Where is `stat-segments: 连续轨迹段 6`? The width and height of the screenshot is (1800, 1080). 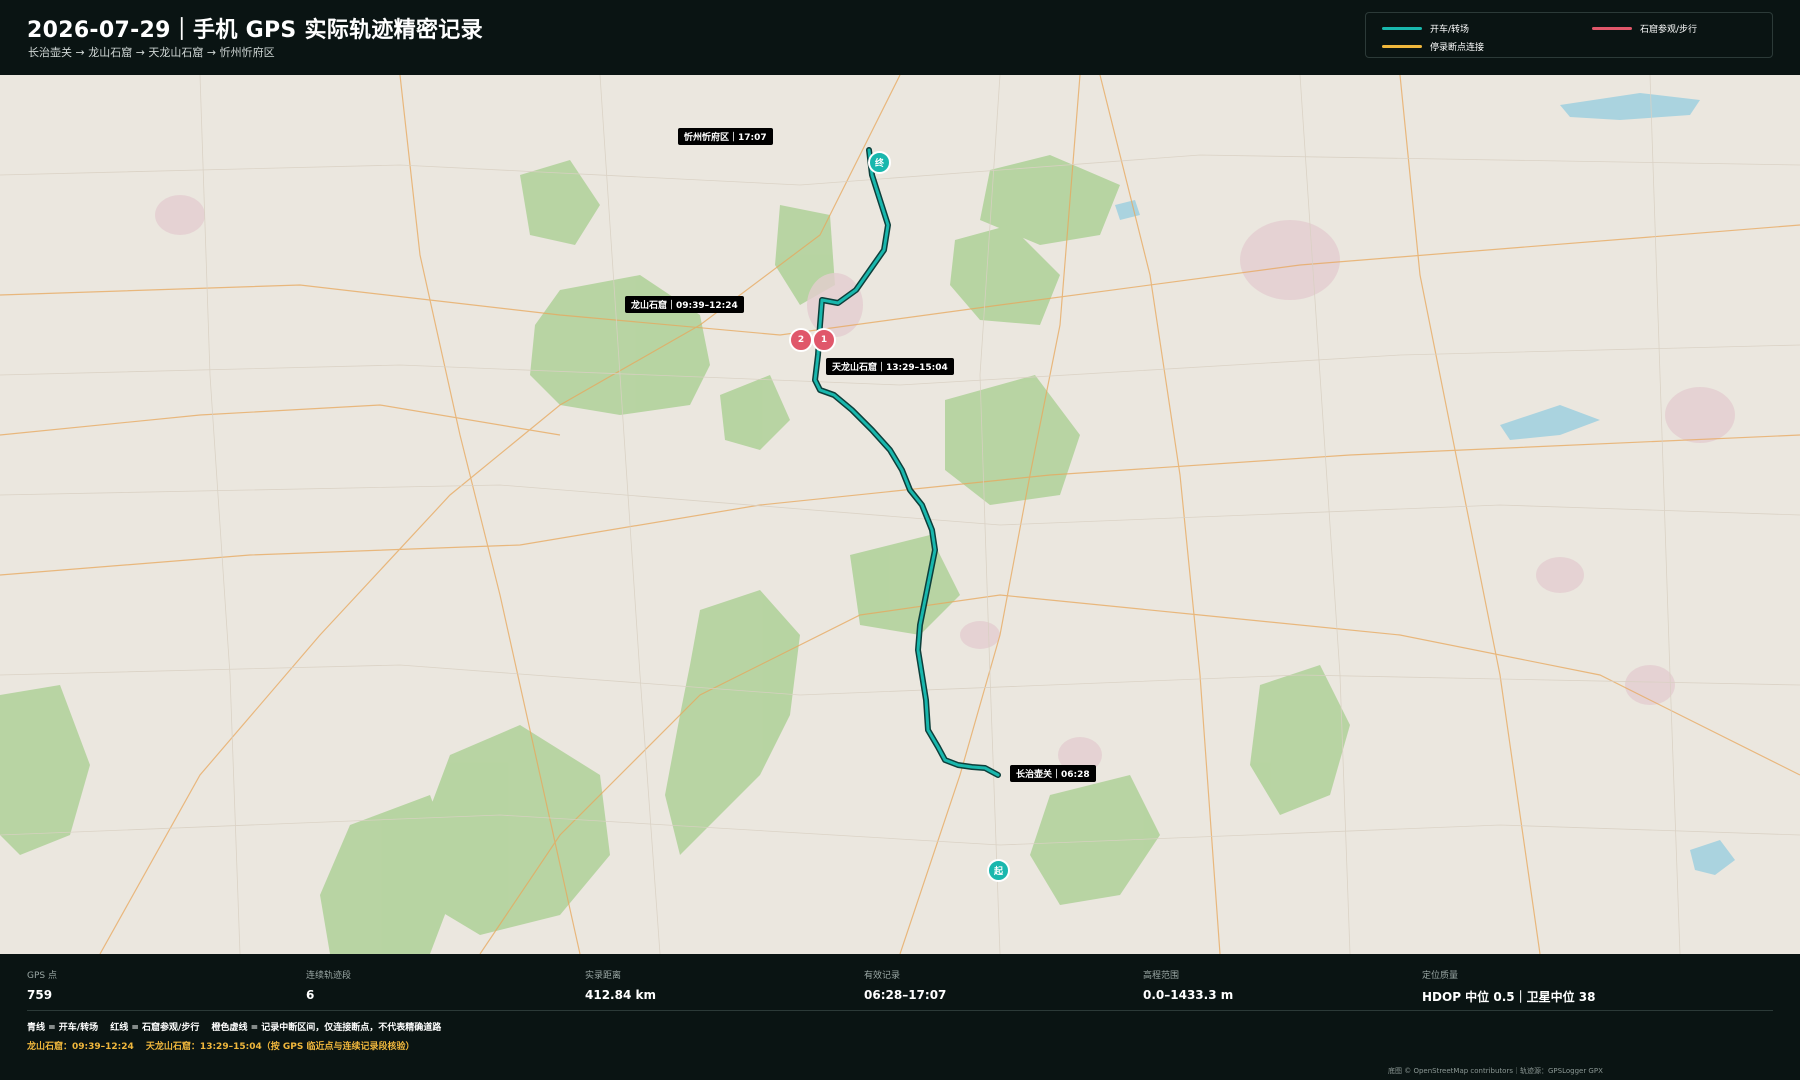 stat-segments: 连续轨迹段 6 is located at coordinates (328, 985).